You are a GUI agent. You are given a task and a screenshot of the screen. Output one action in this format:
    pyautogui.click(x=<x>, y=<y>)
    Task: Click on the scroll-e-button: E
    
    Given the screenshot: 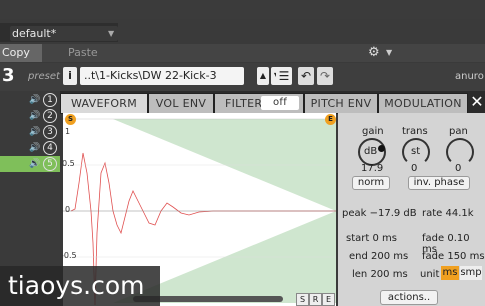 What is the action you would take?
    pyautogui.click(x=328, y=299)
    